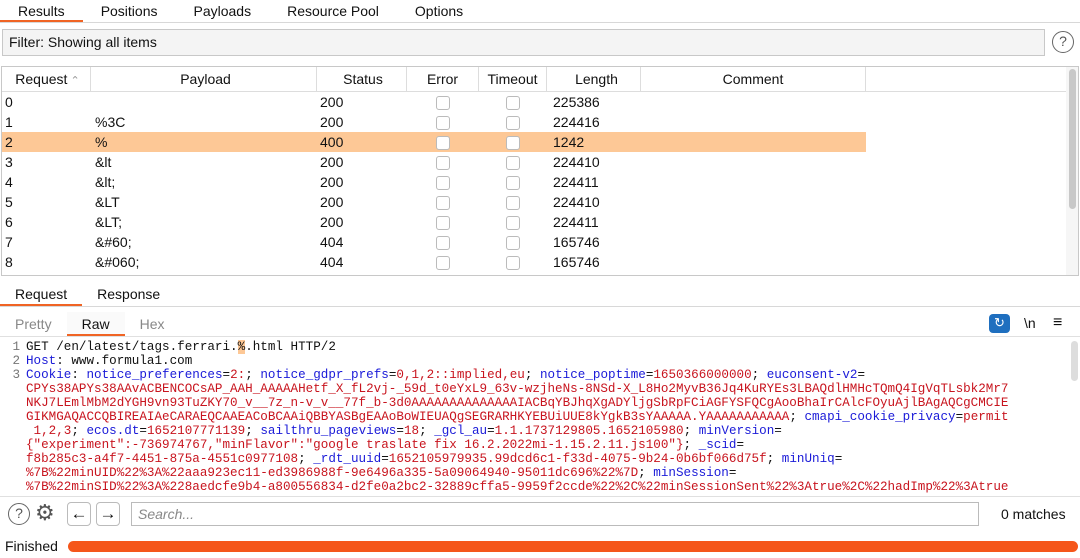 Image resolution: width=1080 pixels, height=558 pixels. Describe the element at coordinates (324, 375) in the screenshot. I see `header-name: notice_gdpr_prefs` at that location.